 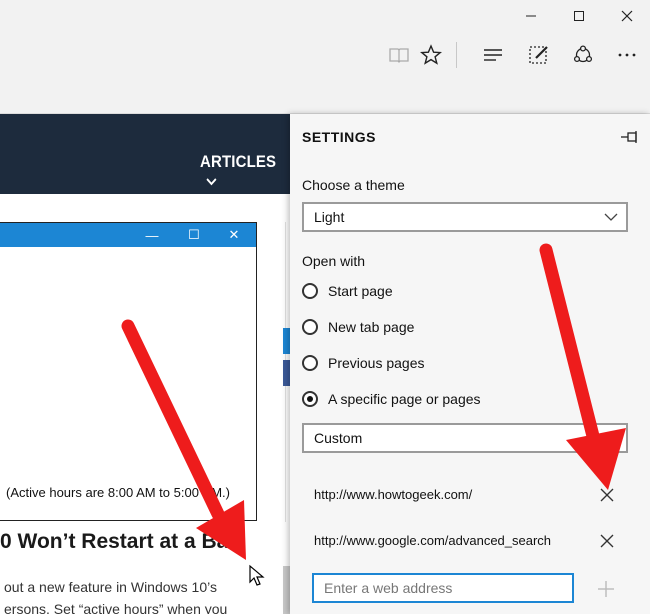 I want to click on more-button, so click(x=627, y=55).